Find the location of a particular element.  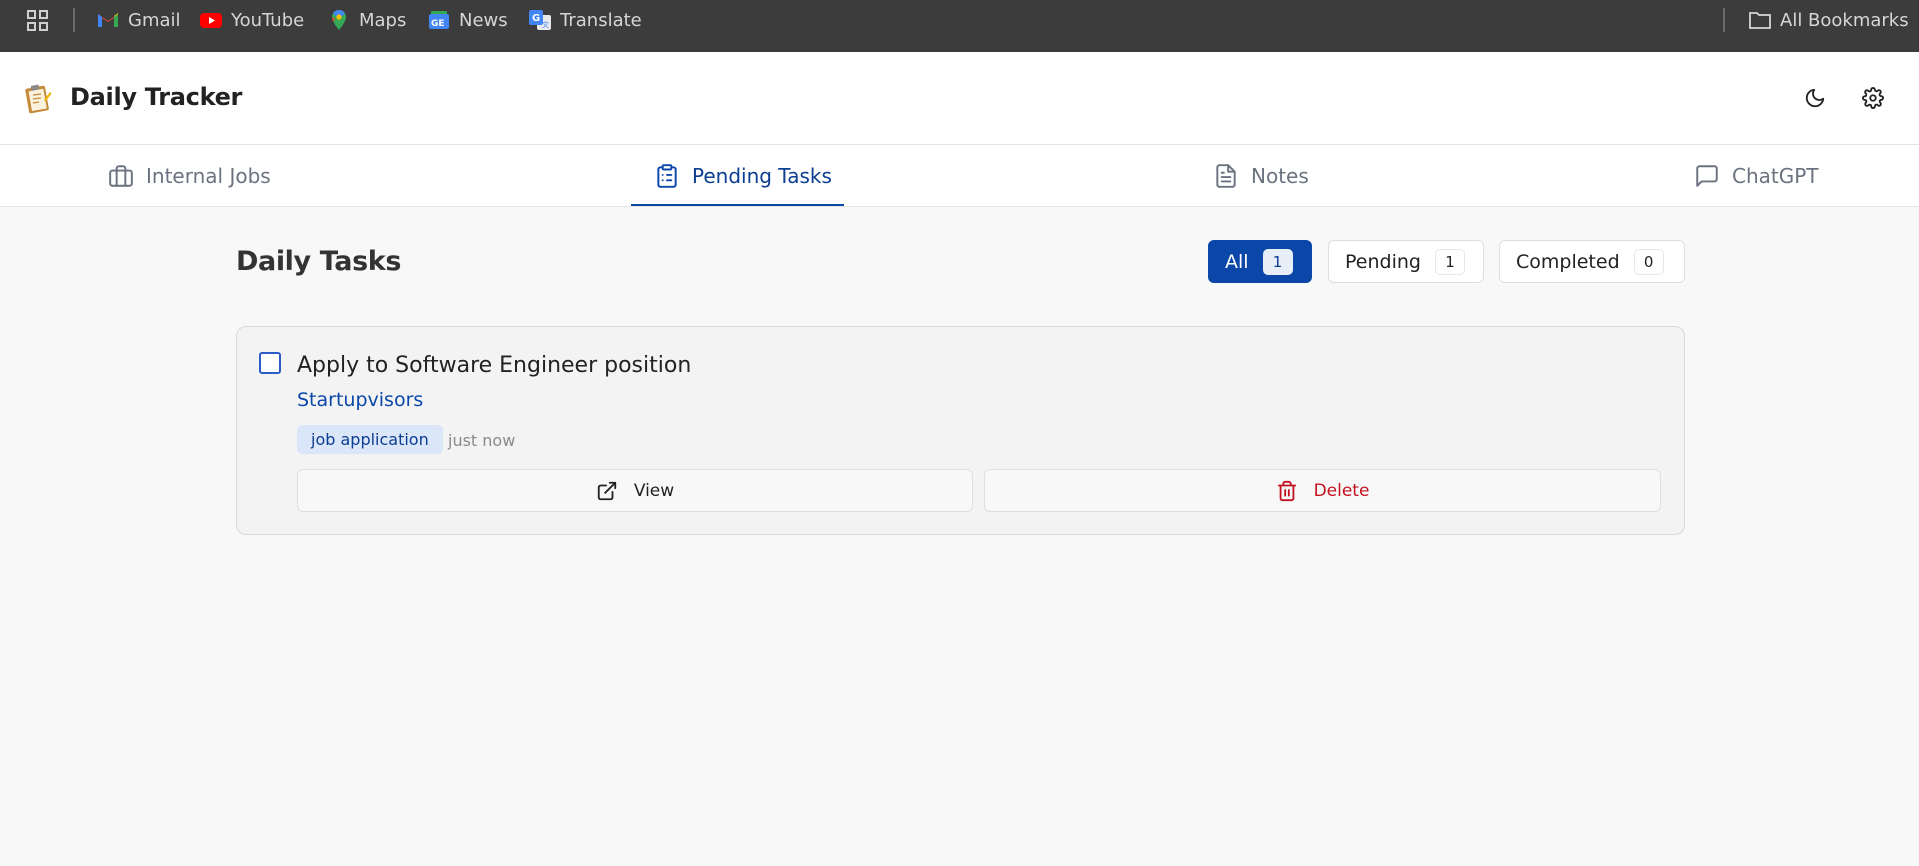

task-checkbox is located at coordinates (270, 363).